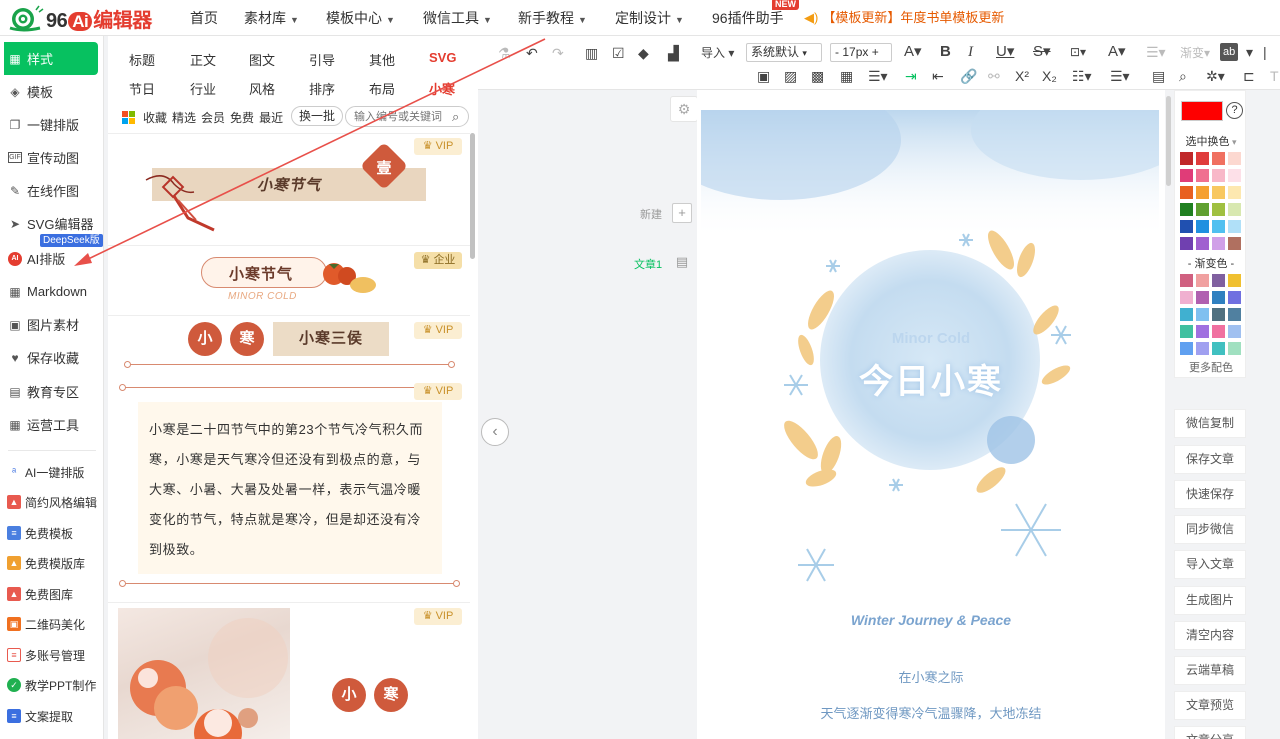  I want to click on font-size-increase-icon: A▾, so click(913, 52).